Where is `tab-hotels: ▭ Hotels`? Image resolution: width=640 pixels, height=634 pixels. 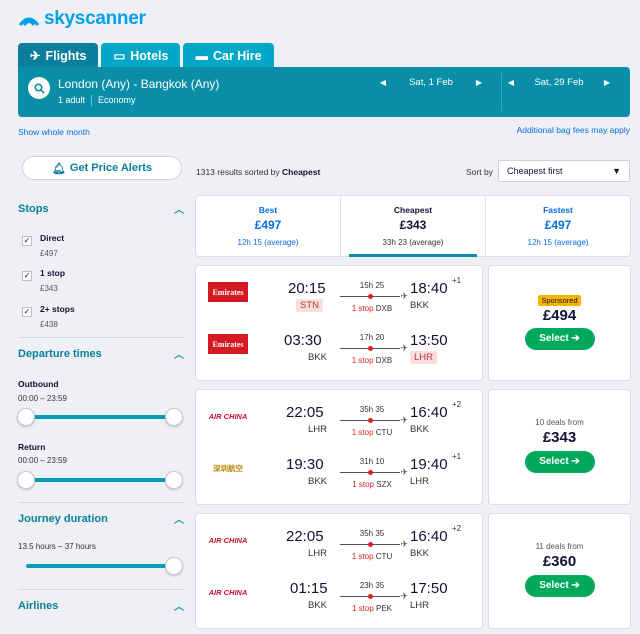
tab-hotels: ▭ Hotels is located at coordinates (141, 55).